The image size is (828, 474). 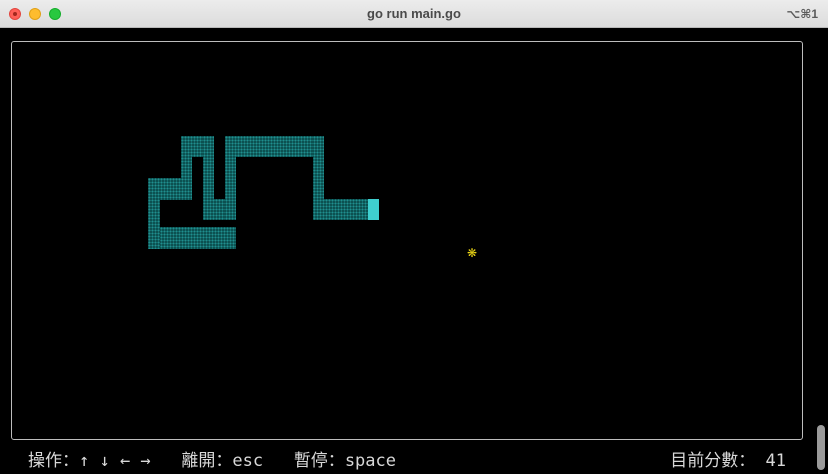 I want to click on score-value: 41, so click(x=775, y=461).